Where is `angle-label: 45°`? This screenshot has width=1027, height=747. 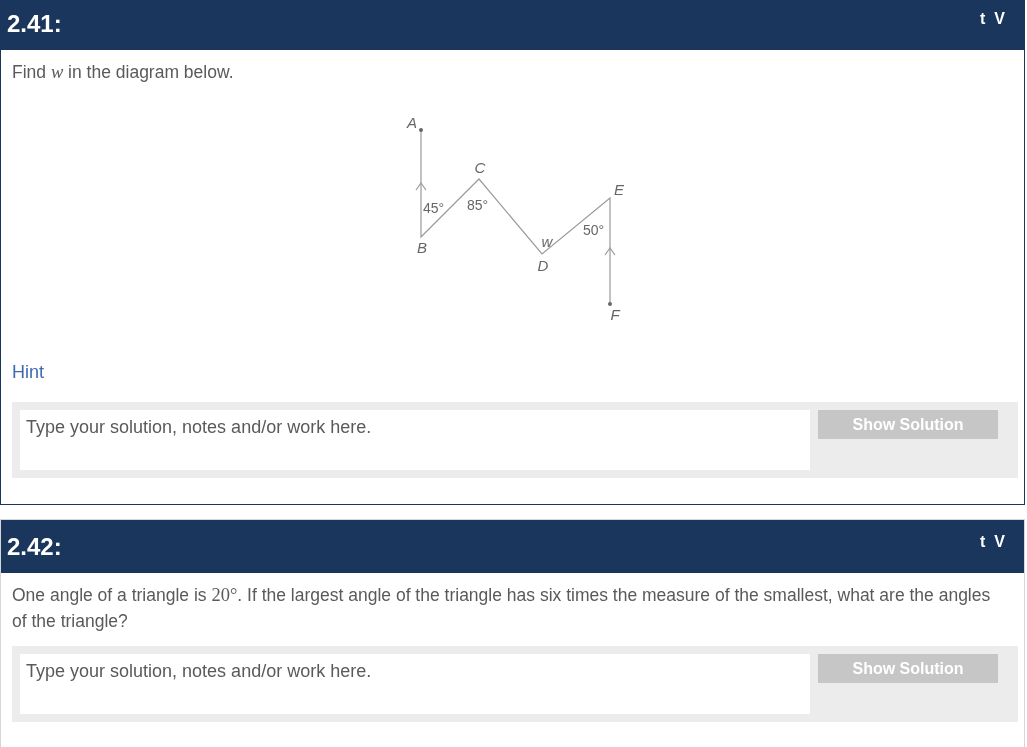 angle-label: 45° is located at coordinates (434, 208).